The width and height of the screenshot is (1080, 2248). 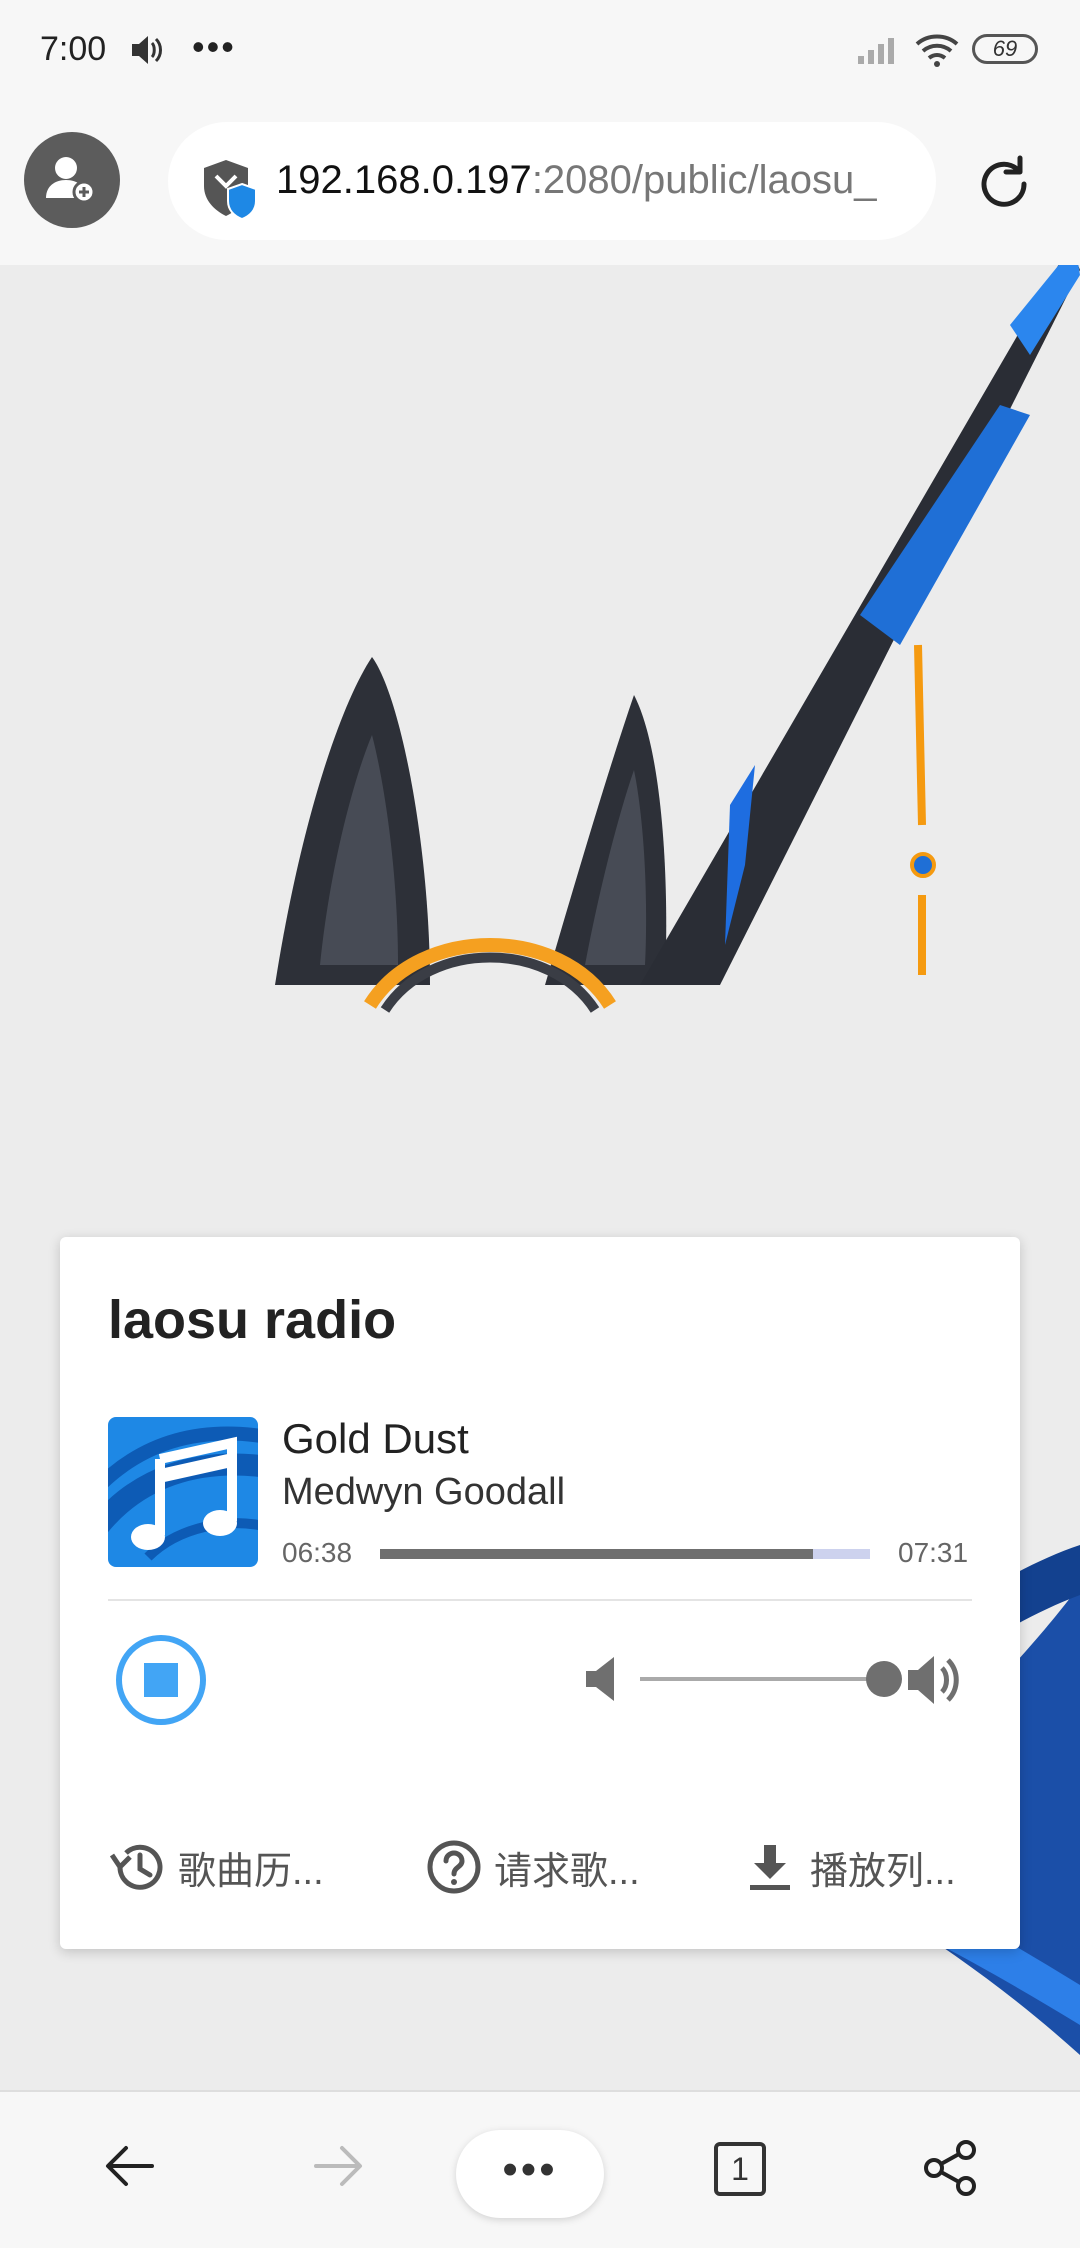 I want to click on share-icon, so click(x=950, y=2170).